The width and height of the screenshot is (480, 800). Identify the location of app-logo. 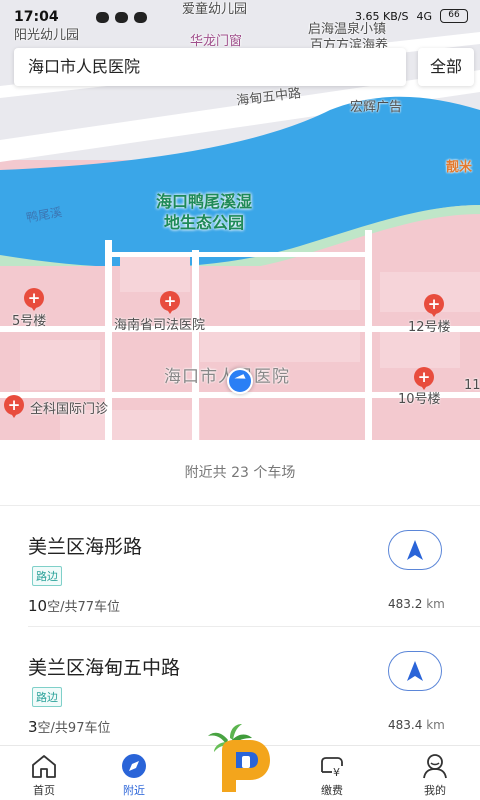
(240, 758).